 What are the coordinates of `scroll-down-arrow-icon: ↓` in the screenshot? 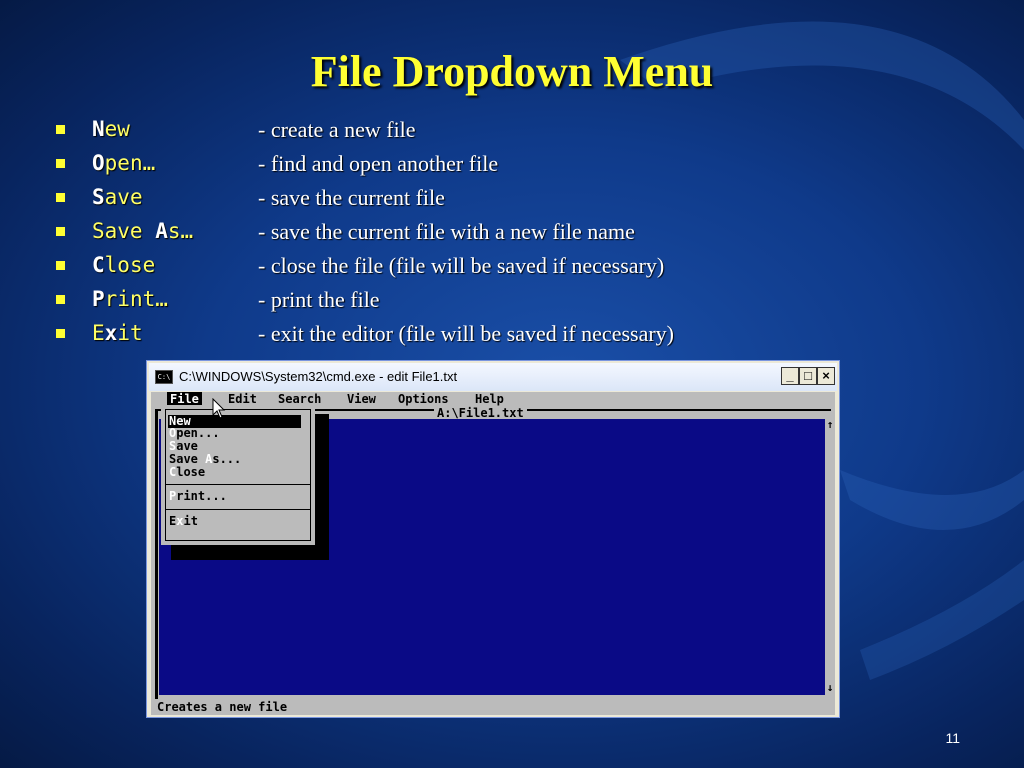 It's located at (830, 688).